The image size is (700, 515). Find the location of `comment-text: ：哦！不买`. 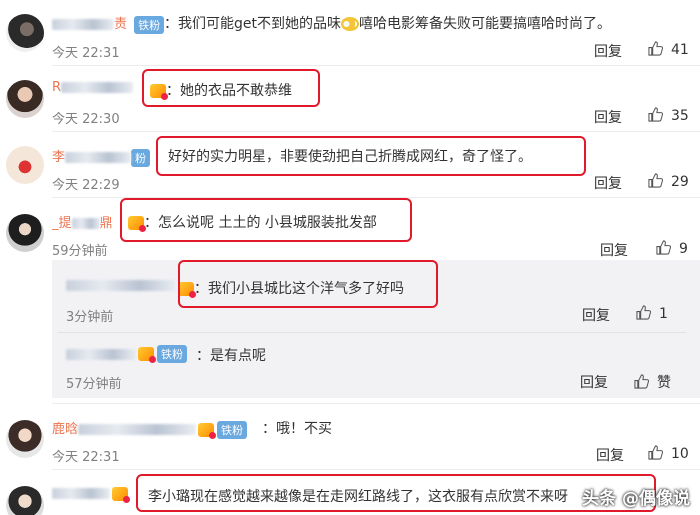

comment-text: ：哦！不买 is located at coordinates (297, 429).